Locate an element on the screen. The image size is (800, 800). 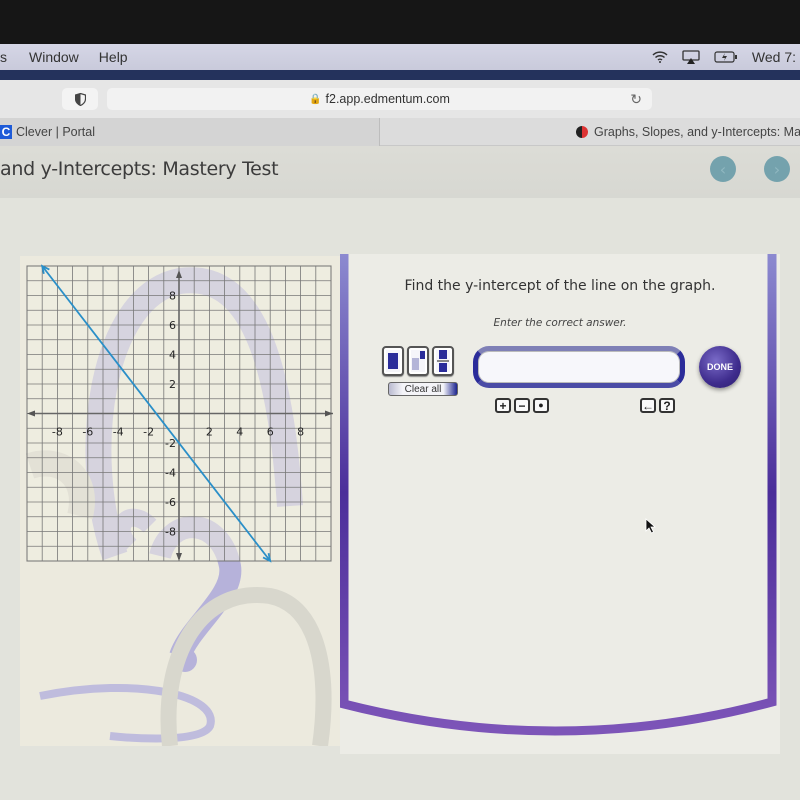
monitor-bezel is located at coordinates (400, 22).